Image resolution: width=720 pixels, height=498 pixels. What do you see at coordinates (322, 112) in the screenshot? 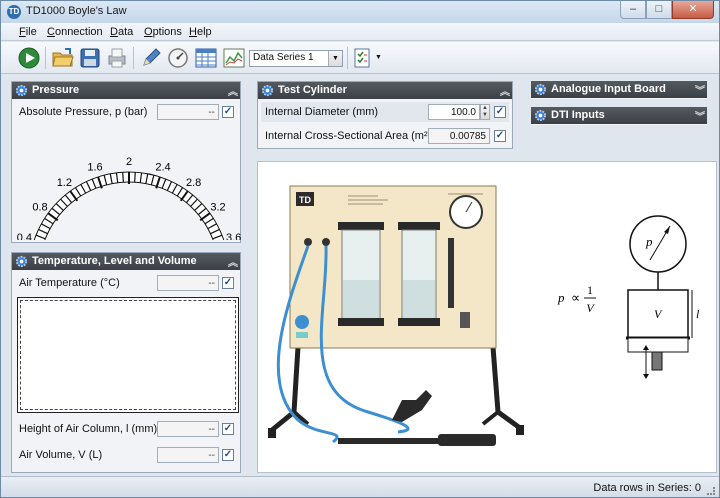
I see `internal-diameter-label: Internal Diameter (mm)` at bounding box center [322, 112].